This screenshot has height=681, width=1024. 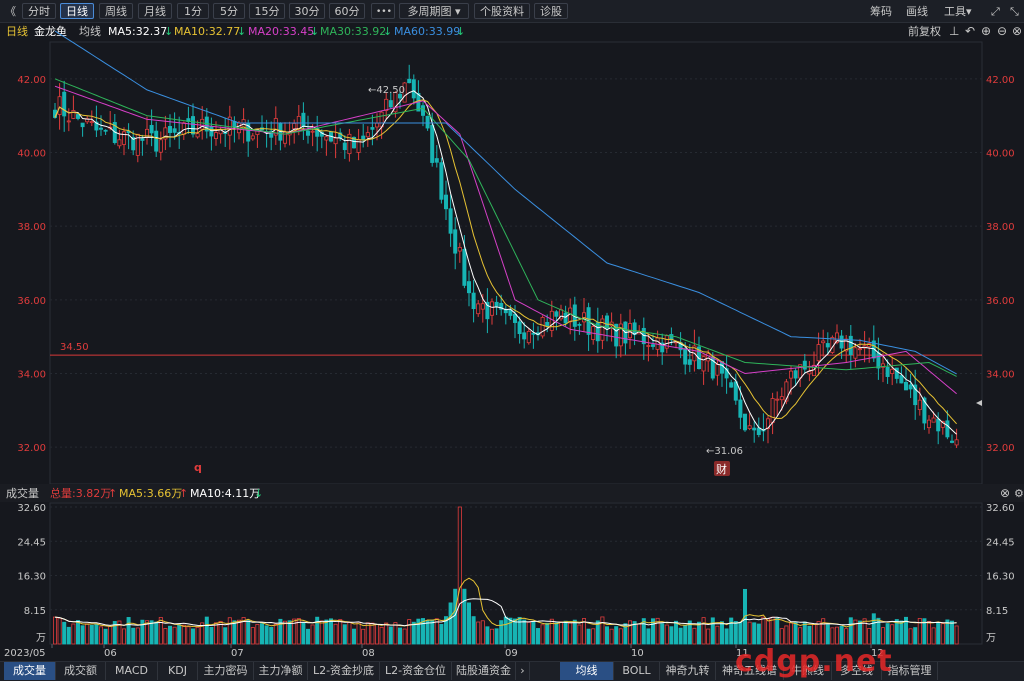 What do you see at coordinates (31, 301) in the screenshot?
I see `price-tick-left: 36.00` at bounding box center [31, 301].